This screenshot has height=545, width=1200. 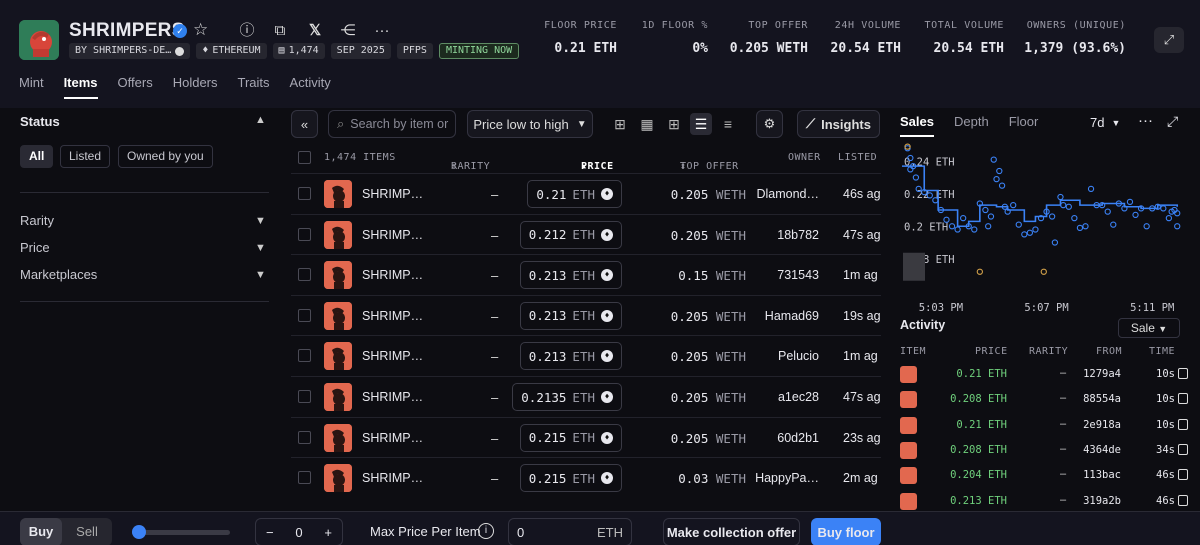 What do you see at coordinates (348, 31) in the screenshot?
I see `share-icon: ⋲` at bounding box center [348, 31].